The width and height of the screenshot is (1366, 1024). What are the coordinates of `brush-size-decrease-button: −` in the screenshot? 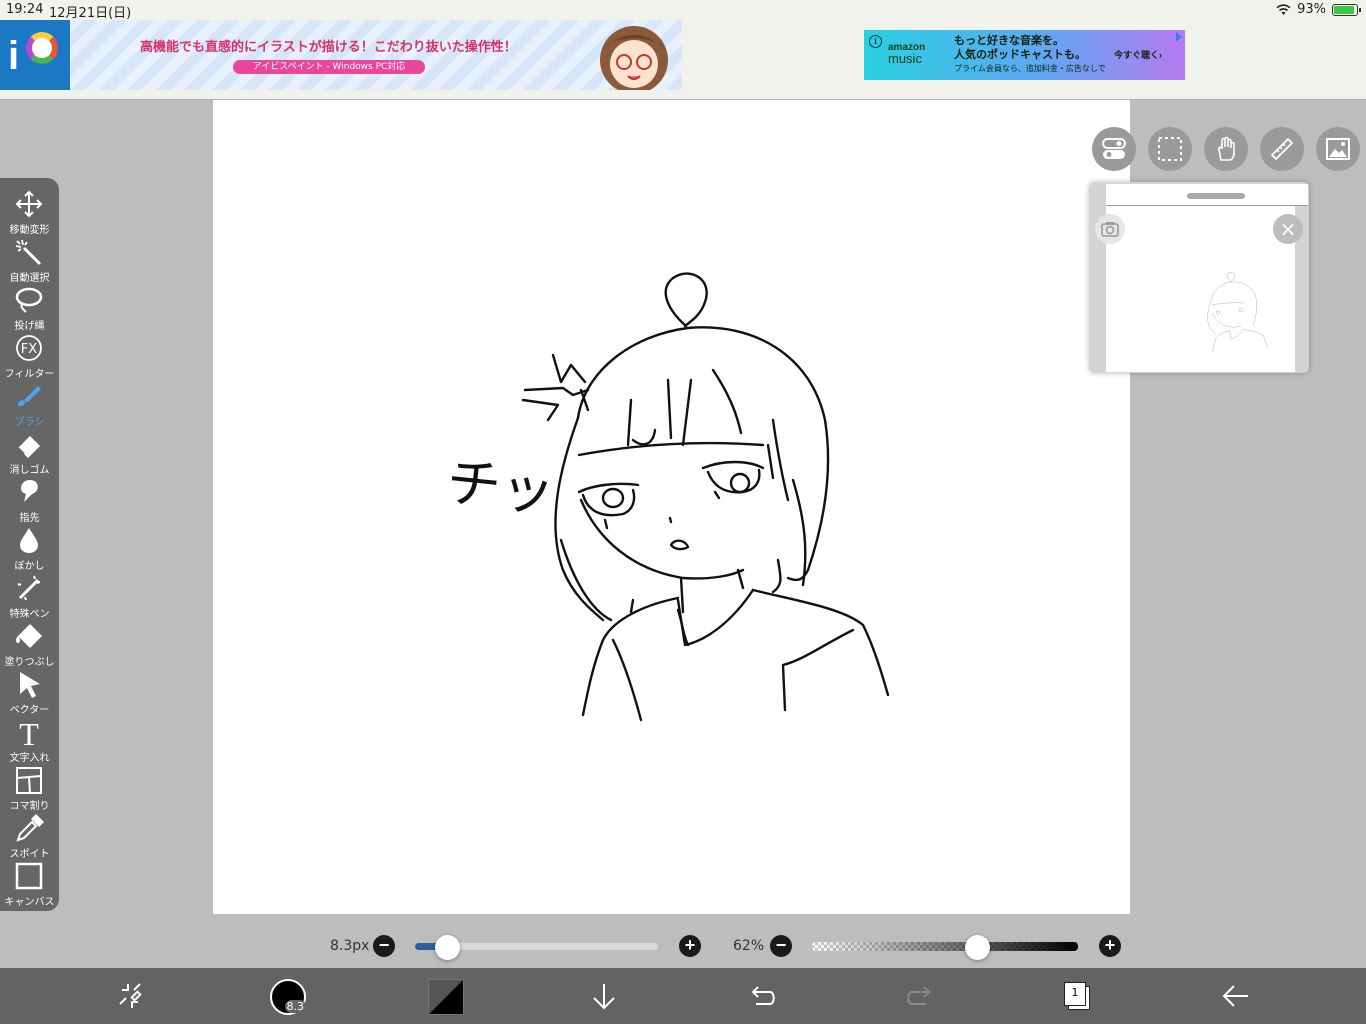 It's located at (384, 946).